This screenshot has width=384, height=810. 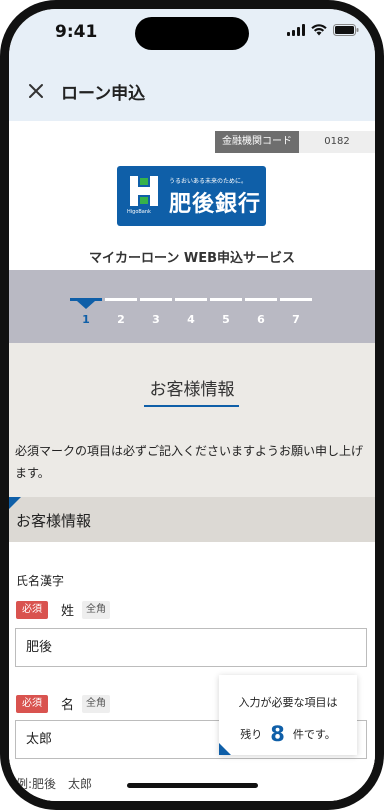 I want to click on section-title: お客様情報, so click(x=192, y=390).